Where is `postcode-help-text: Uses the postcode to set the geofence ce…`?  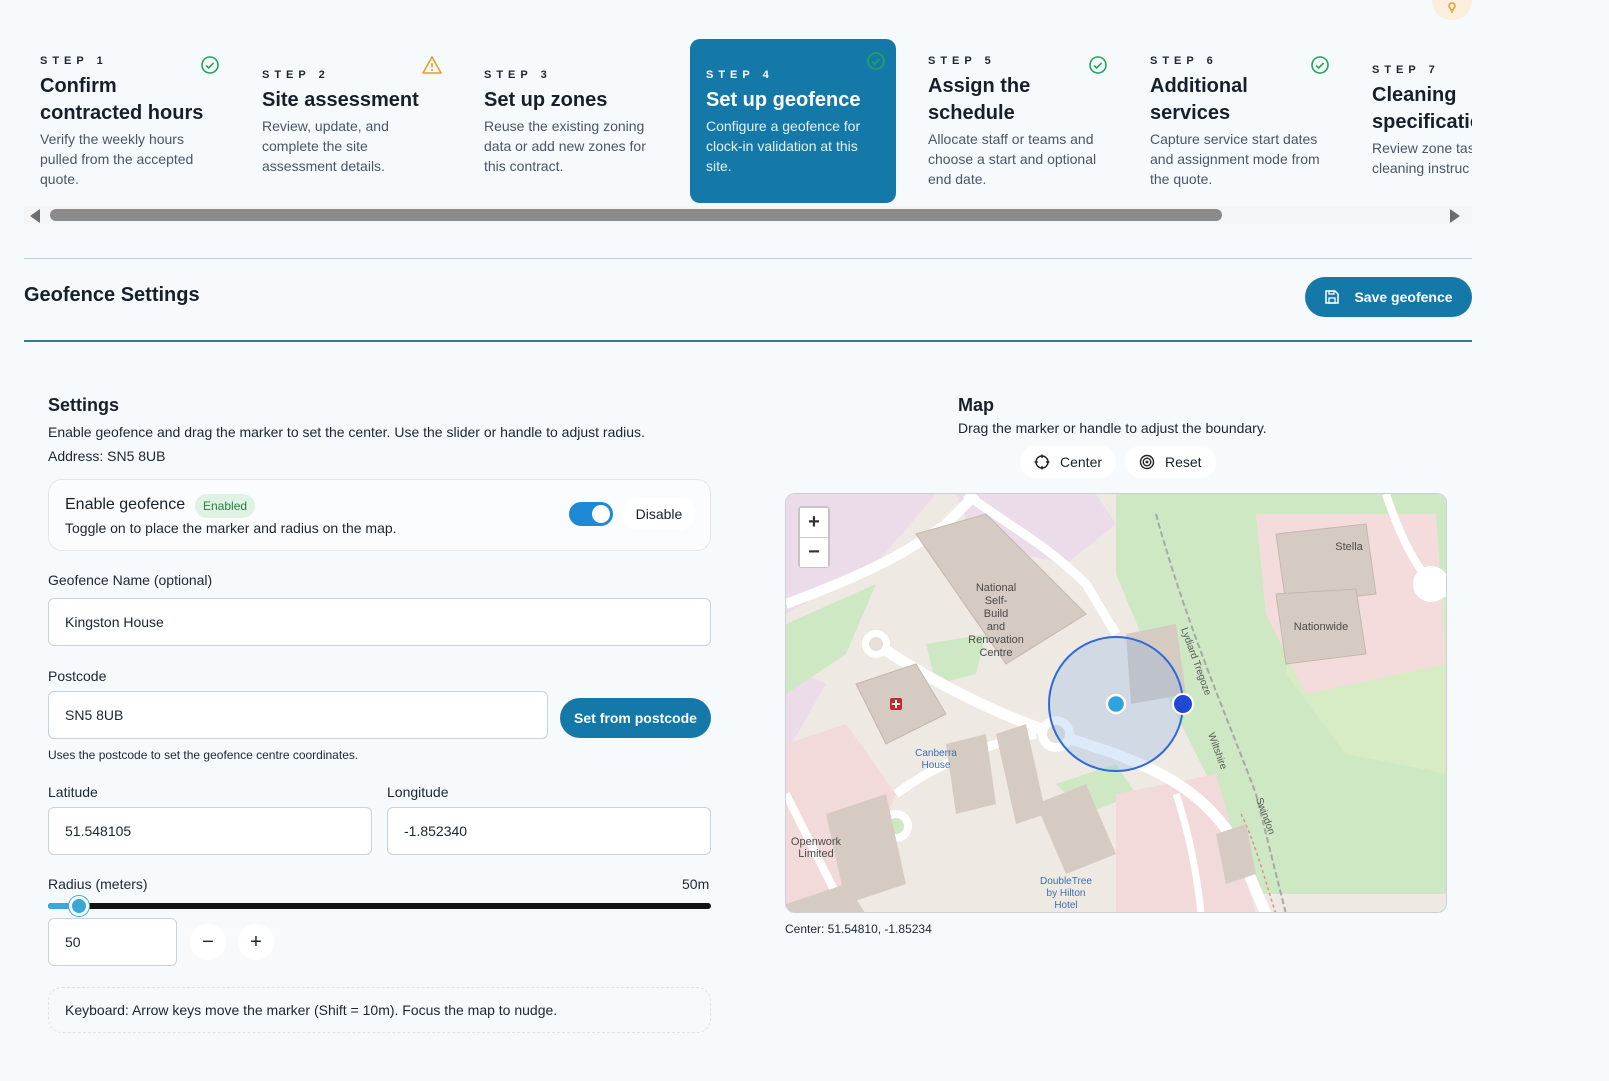
postcode-help-text: Uses the postcode to set the geofence ce… is located at coordinates (203, 755).